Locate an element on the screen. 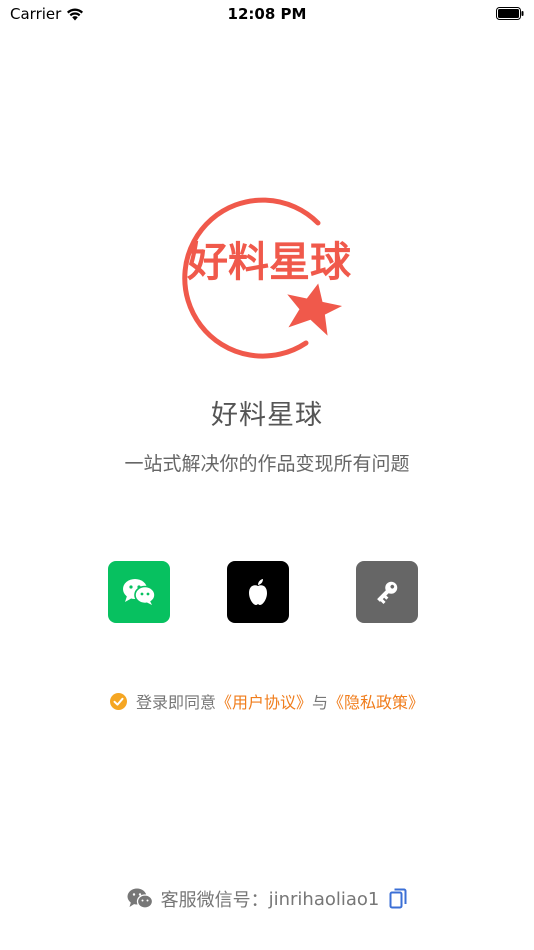  account-login-button is located at coordinates (387, 592).